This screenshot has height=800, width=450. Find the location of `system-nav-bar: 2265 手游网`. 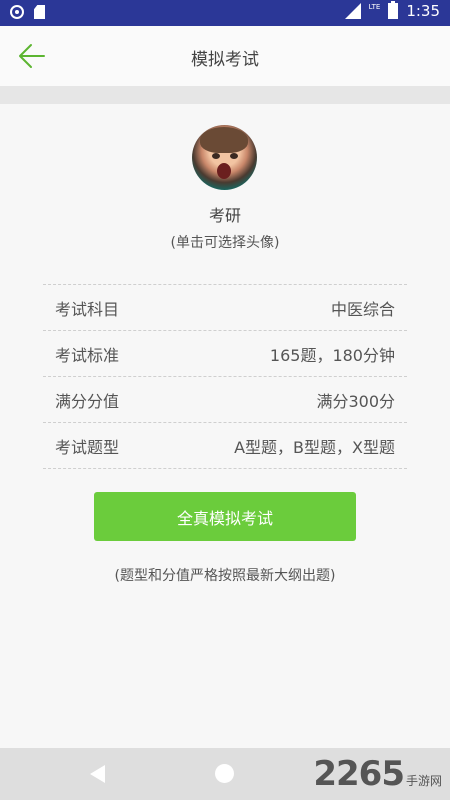

system-nav-bar: 2265 手游网 is located at coordinates (225, 774).